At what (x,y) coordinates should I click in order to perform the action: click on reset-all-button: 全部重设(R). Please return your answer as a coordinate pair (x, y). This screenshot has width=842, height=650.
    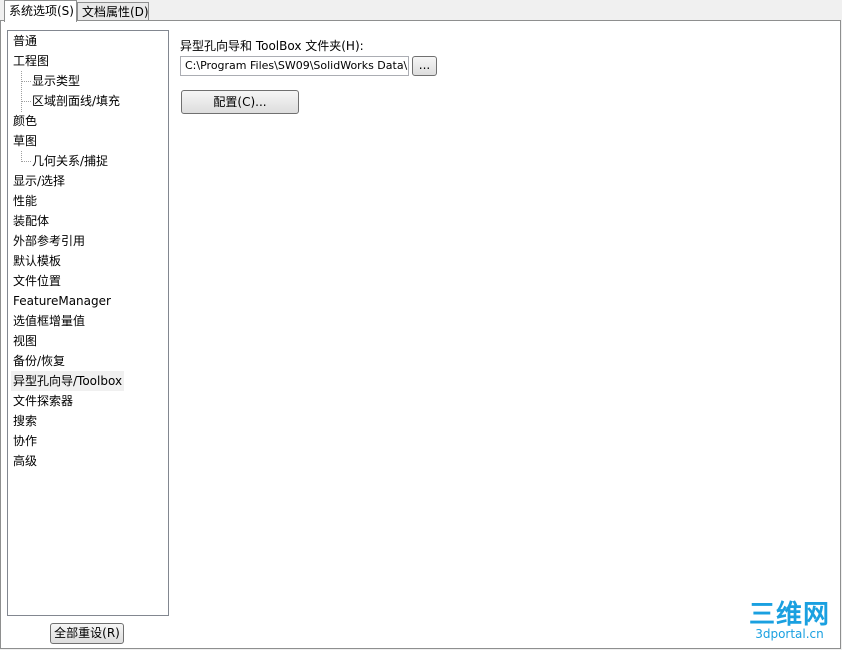
    Looking at the image, I should click on (87, 633).